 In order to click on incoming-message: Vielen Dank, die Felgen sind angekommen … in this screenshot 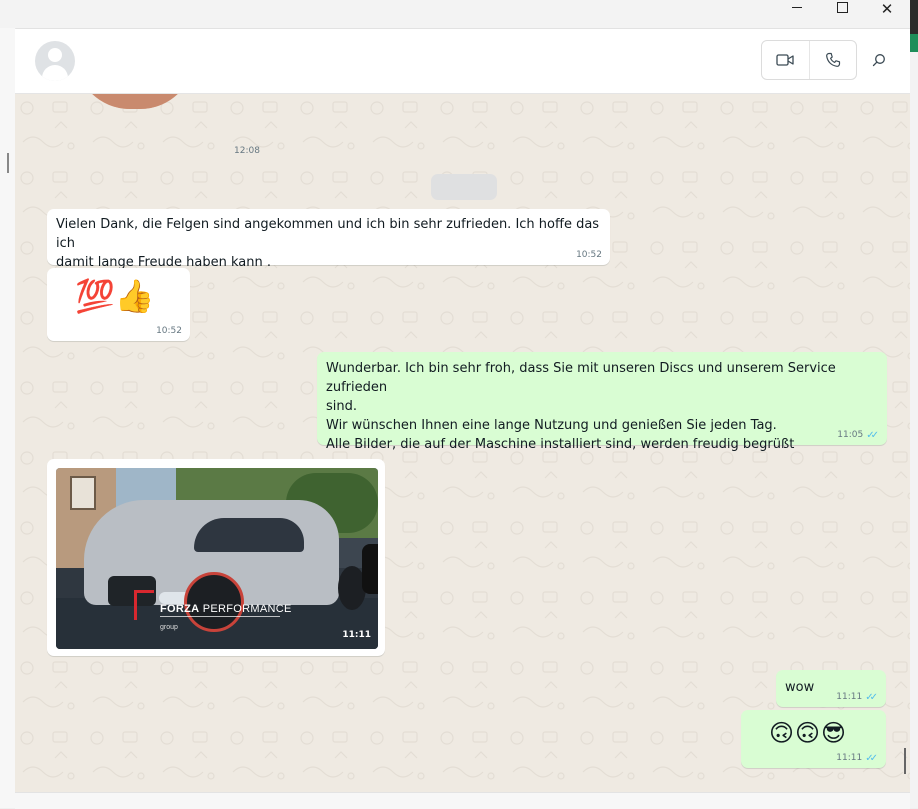, I will do `click(328, 239)`.